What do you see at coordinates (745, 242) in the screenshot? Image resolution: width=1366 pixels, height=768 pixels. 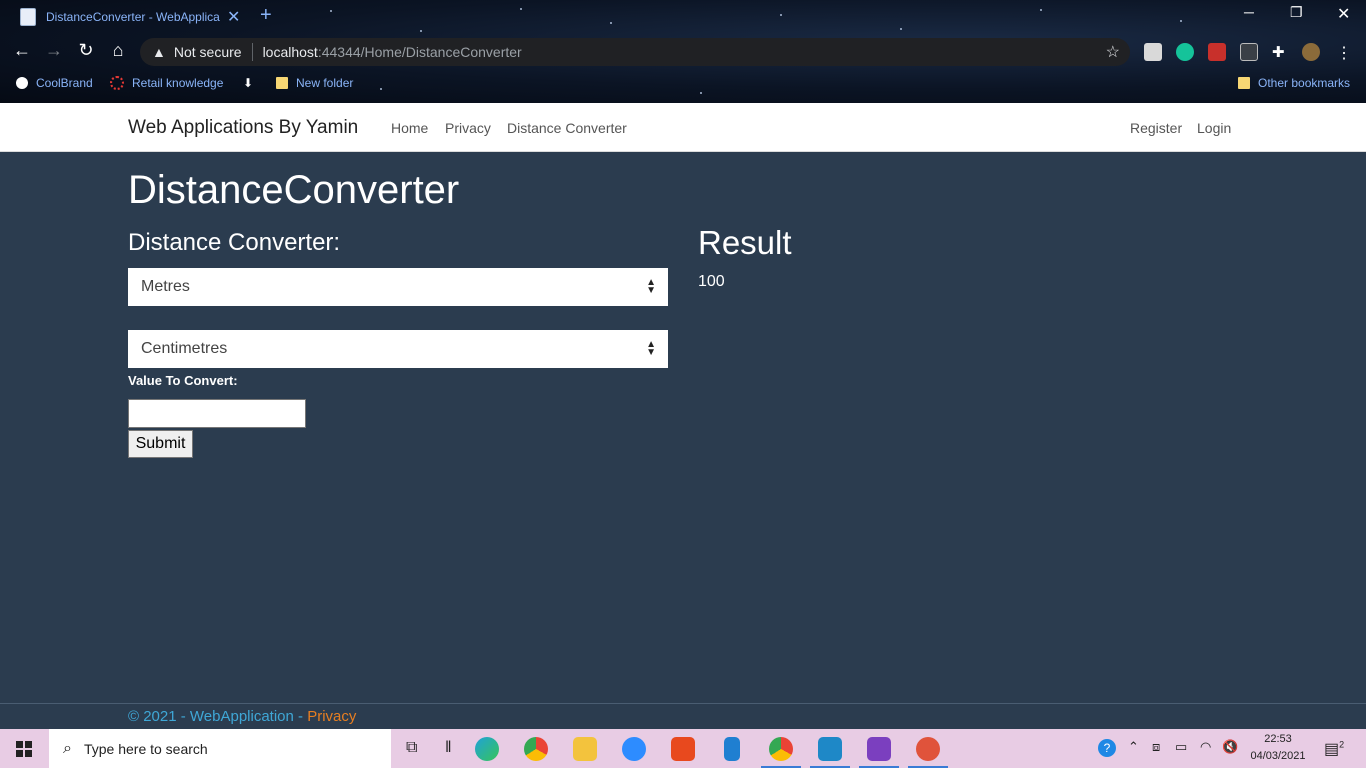 I see `result-heading: Result` at bounding box center [745, 242].